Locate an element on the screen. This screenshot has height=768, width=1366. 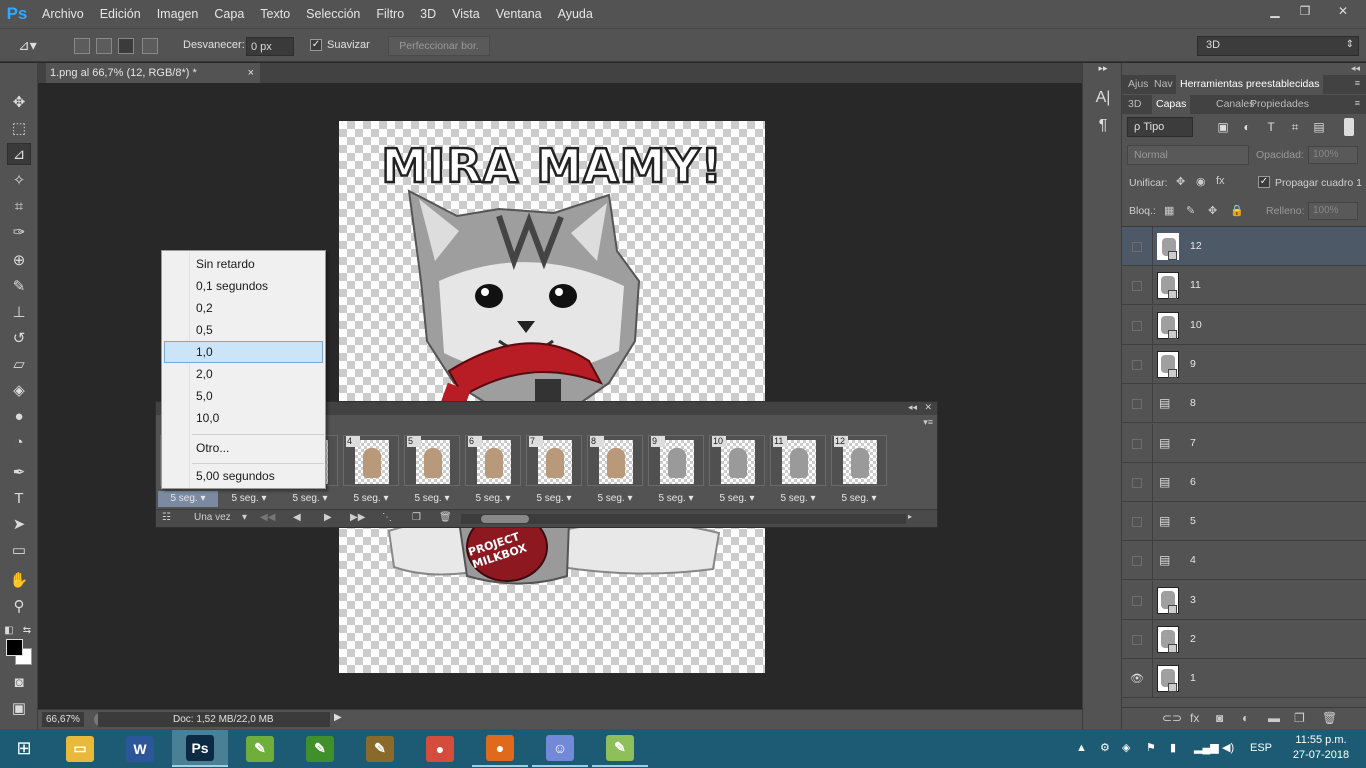
delay-option: 1,0 is located at coordinates (243, 352).